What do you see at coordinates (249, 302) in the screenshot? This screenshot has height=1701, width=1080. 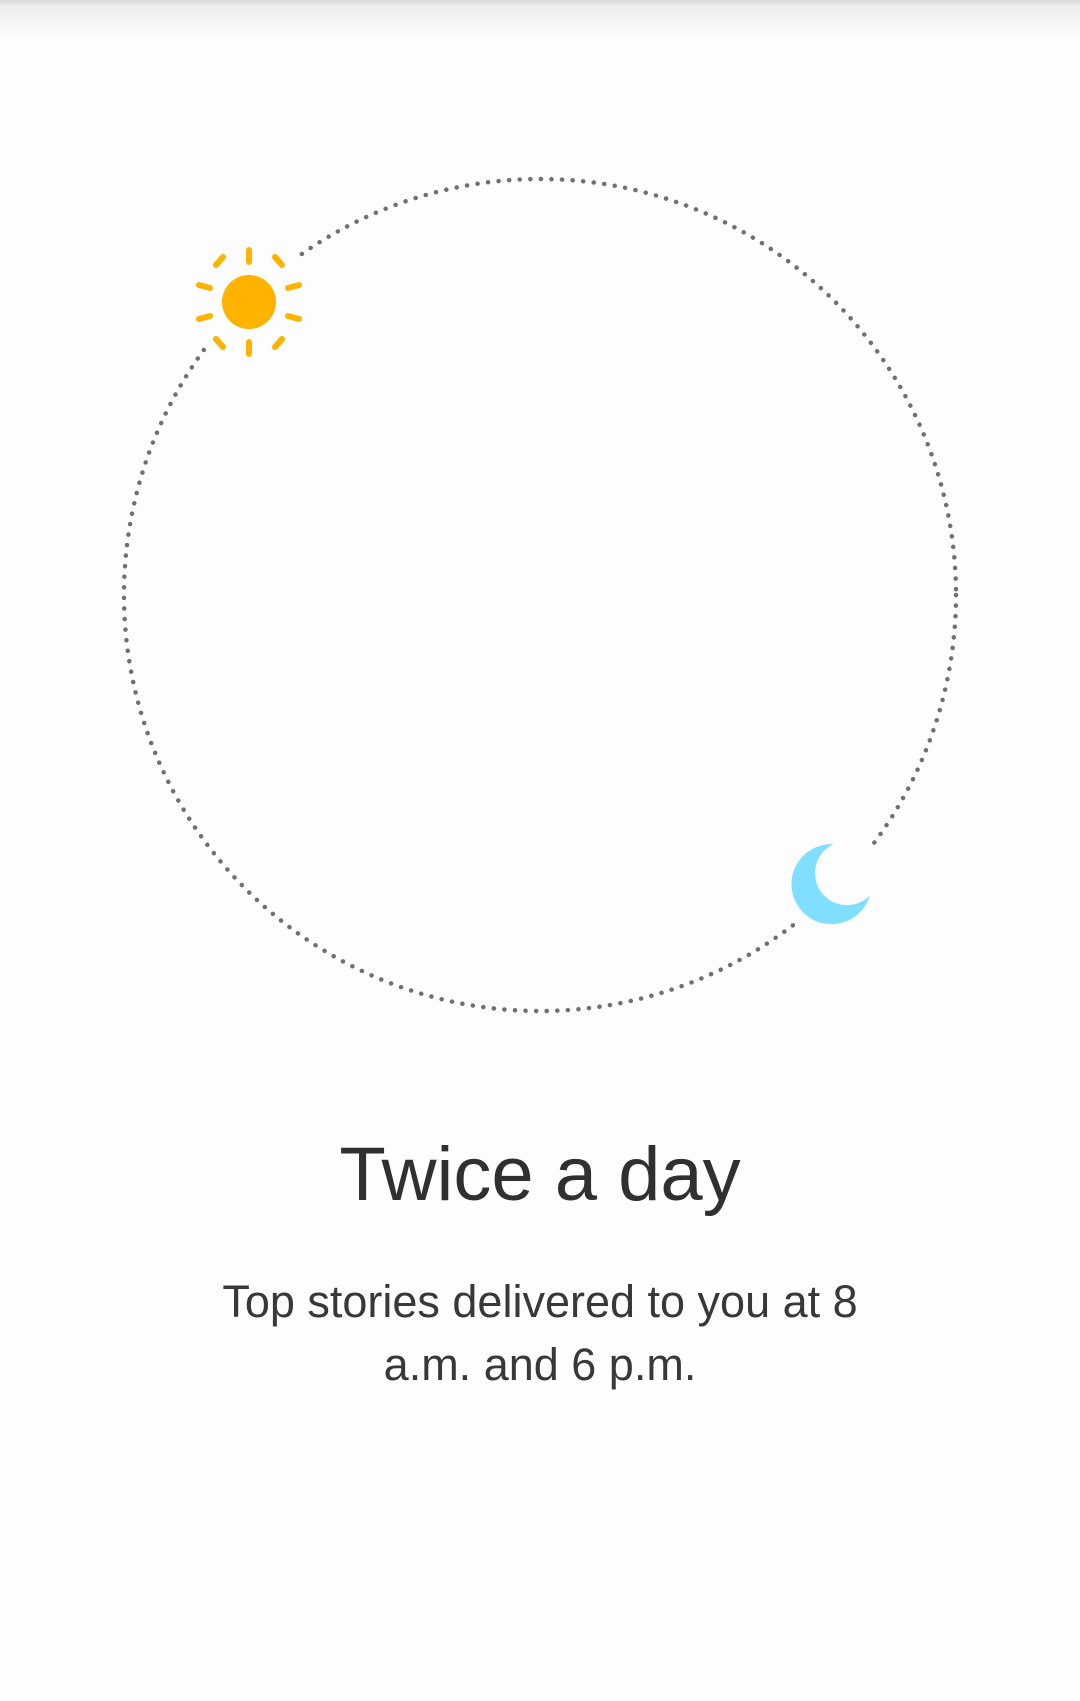 I see `sun-icon` at bounding box center [249, 302].